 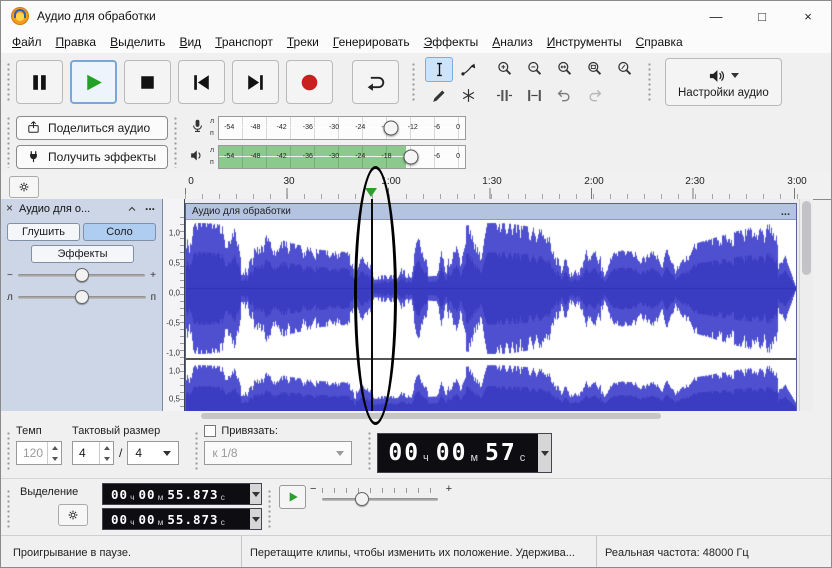 What do you see at coordinates (119, 232) in the screenshot?
I see `solo-button: Соло` at bounding box center [119, 232].